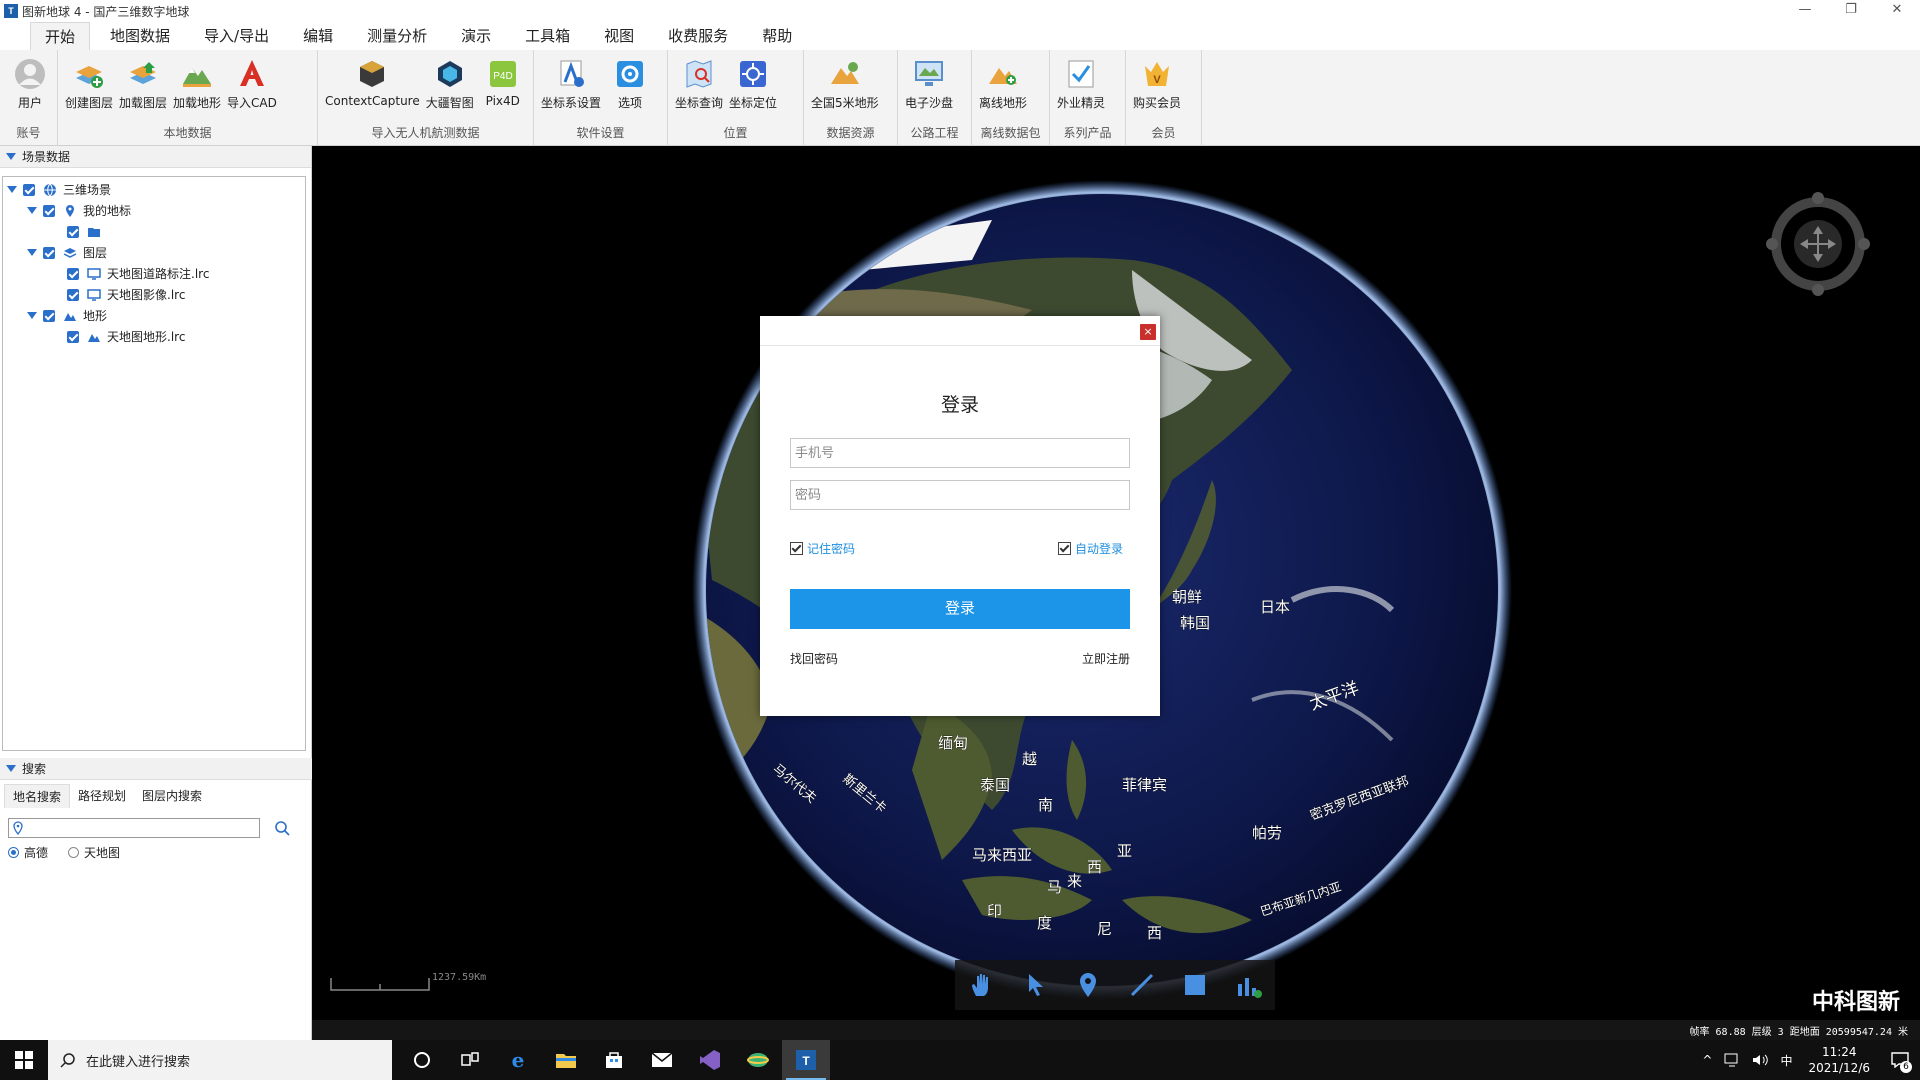  I want to click on clock: 11:24 2021/12/6, so click(1839, 1060).